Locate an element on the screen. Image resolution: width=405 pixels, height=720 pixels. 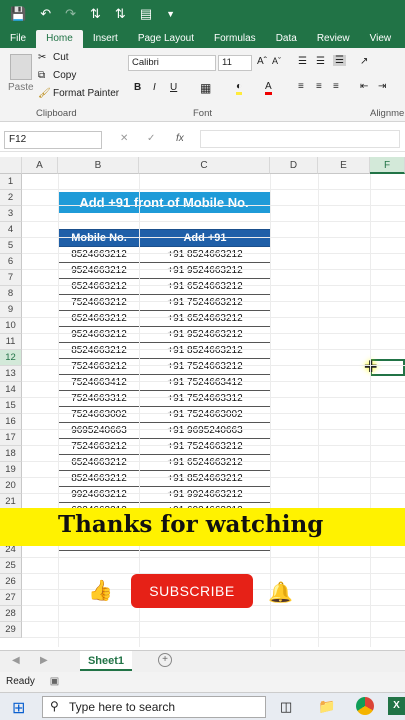
row-header-27: 27 is located at coordinates (11, 598).